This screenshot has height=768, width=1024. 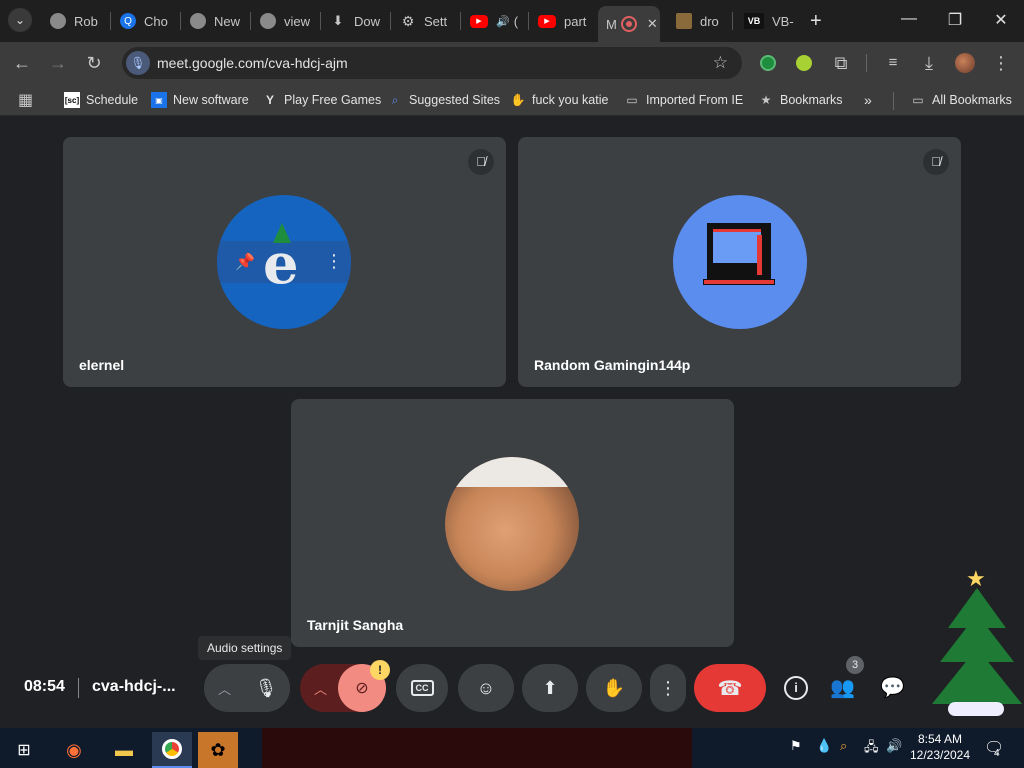 I want to click on tile-more-icon: ⋮, so click(x=334, y=261).